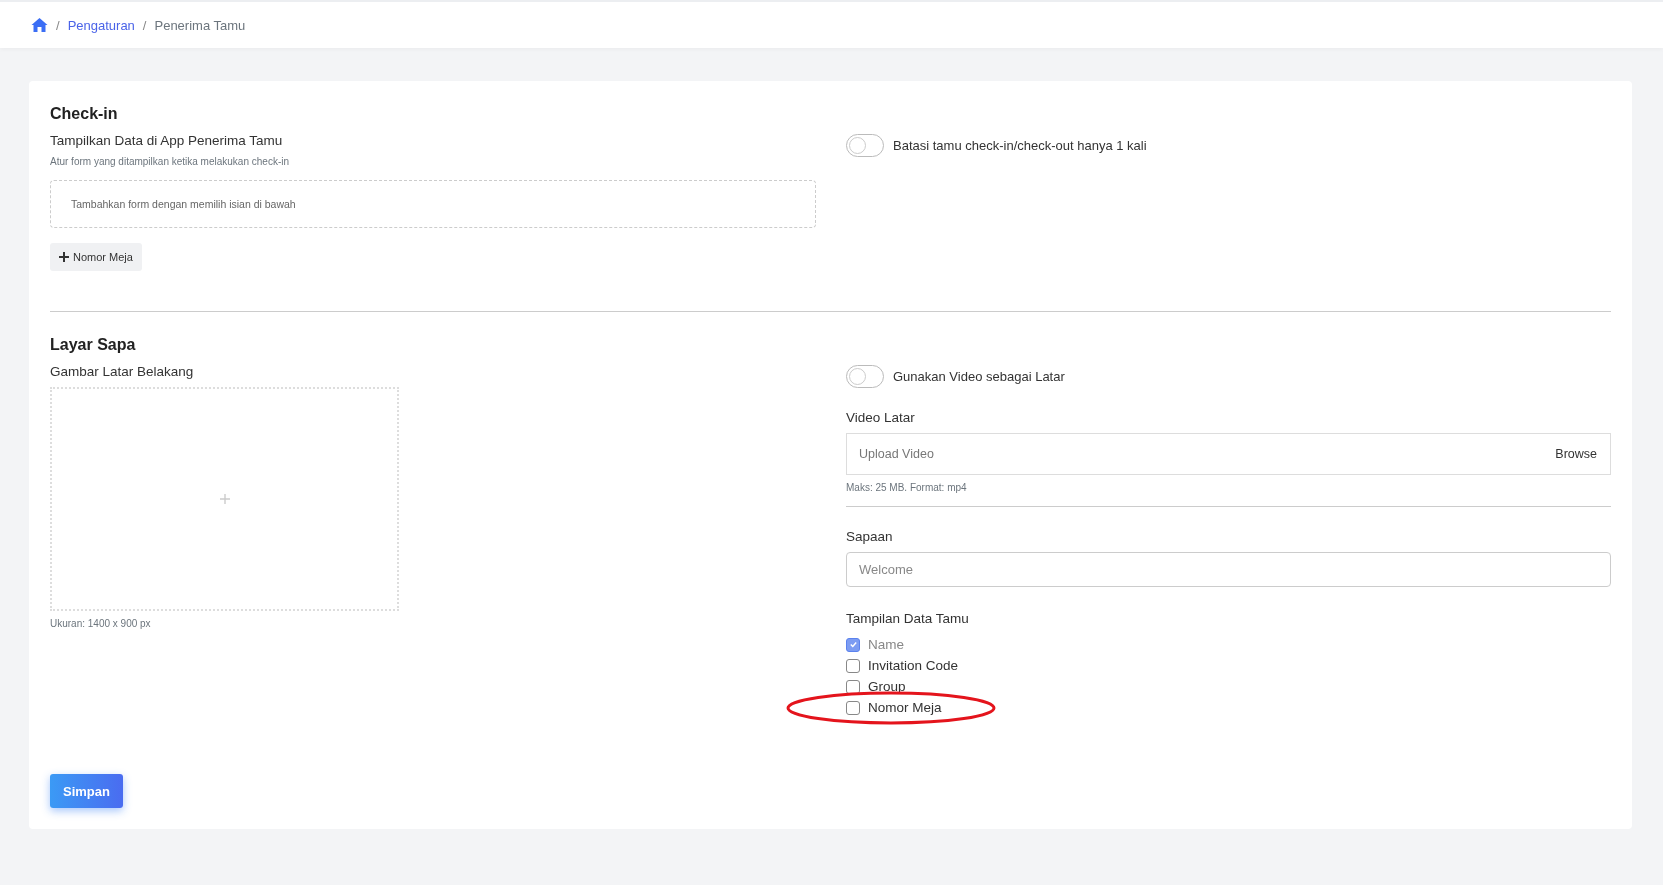  I want to click on checkbox-label: Invitation Code, so click(913, 665).